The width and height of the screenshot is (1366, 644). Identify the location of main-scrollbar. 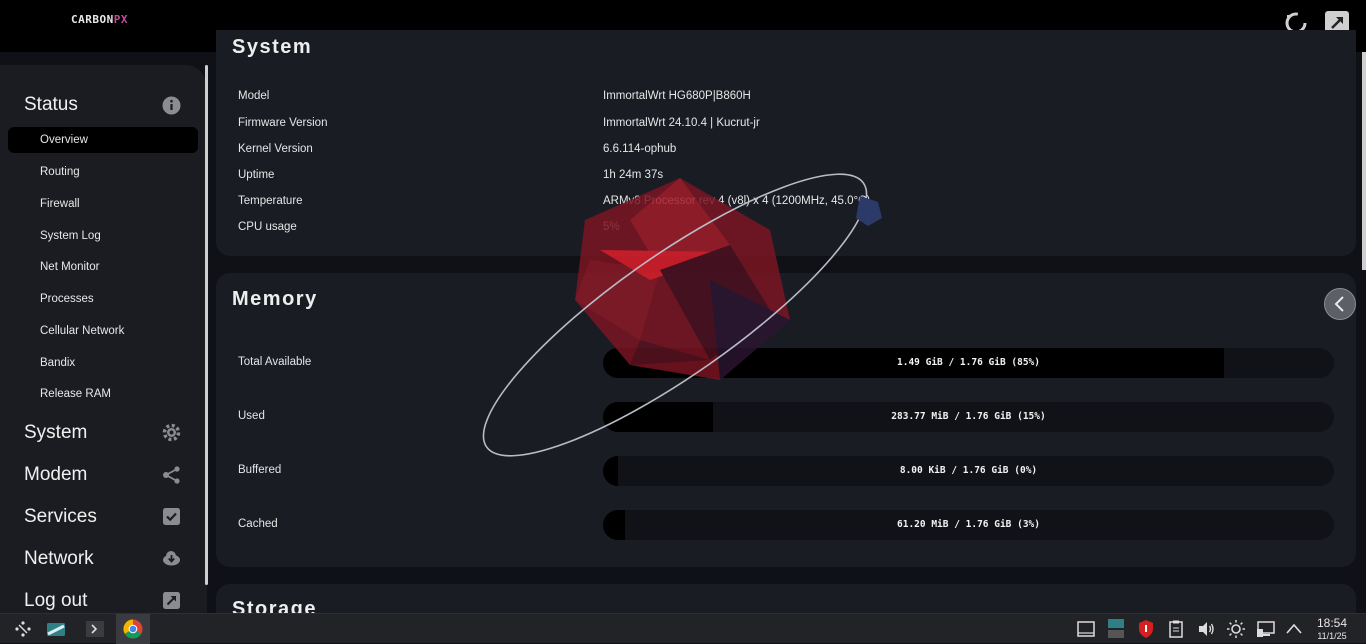
(1364, 161).